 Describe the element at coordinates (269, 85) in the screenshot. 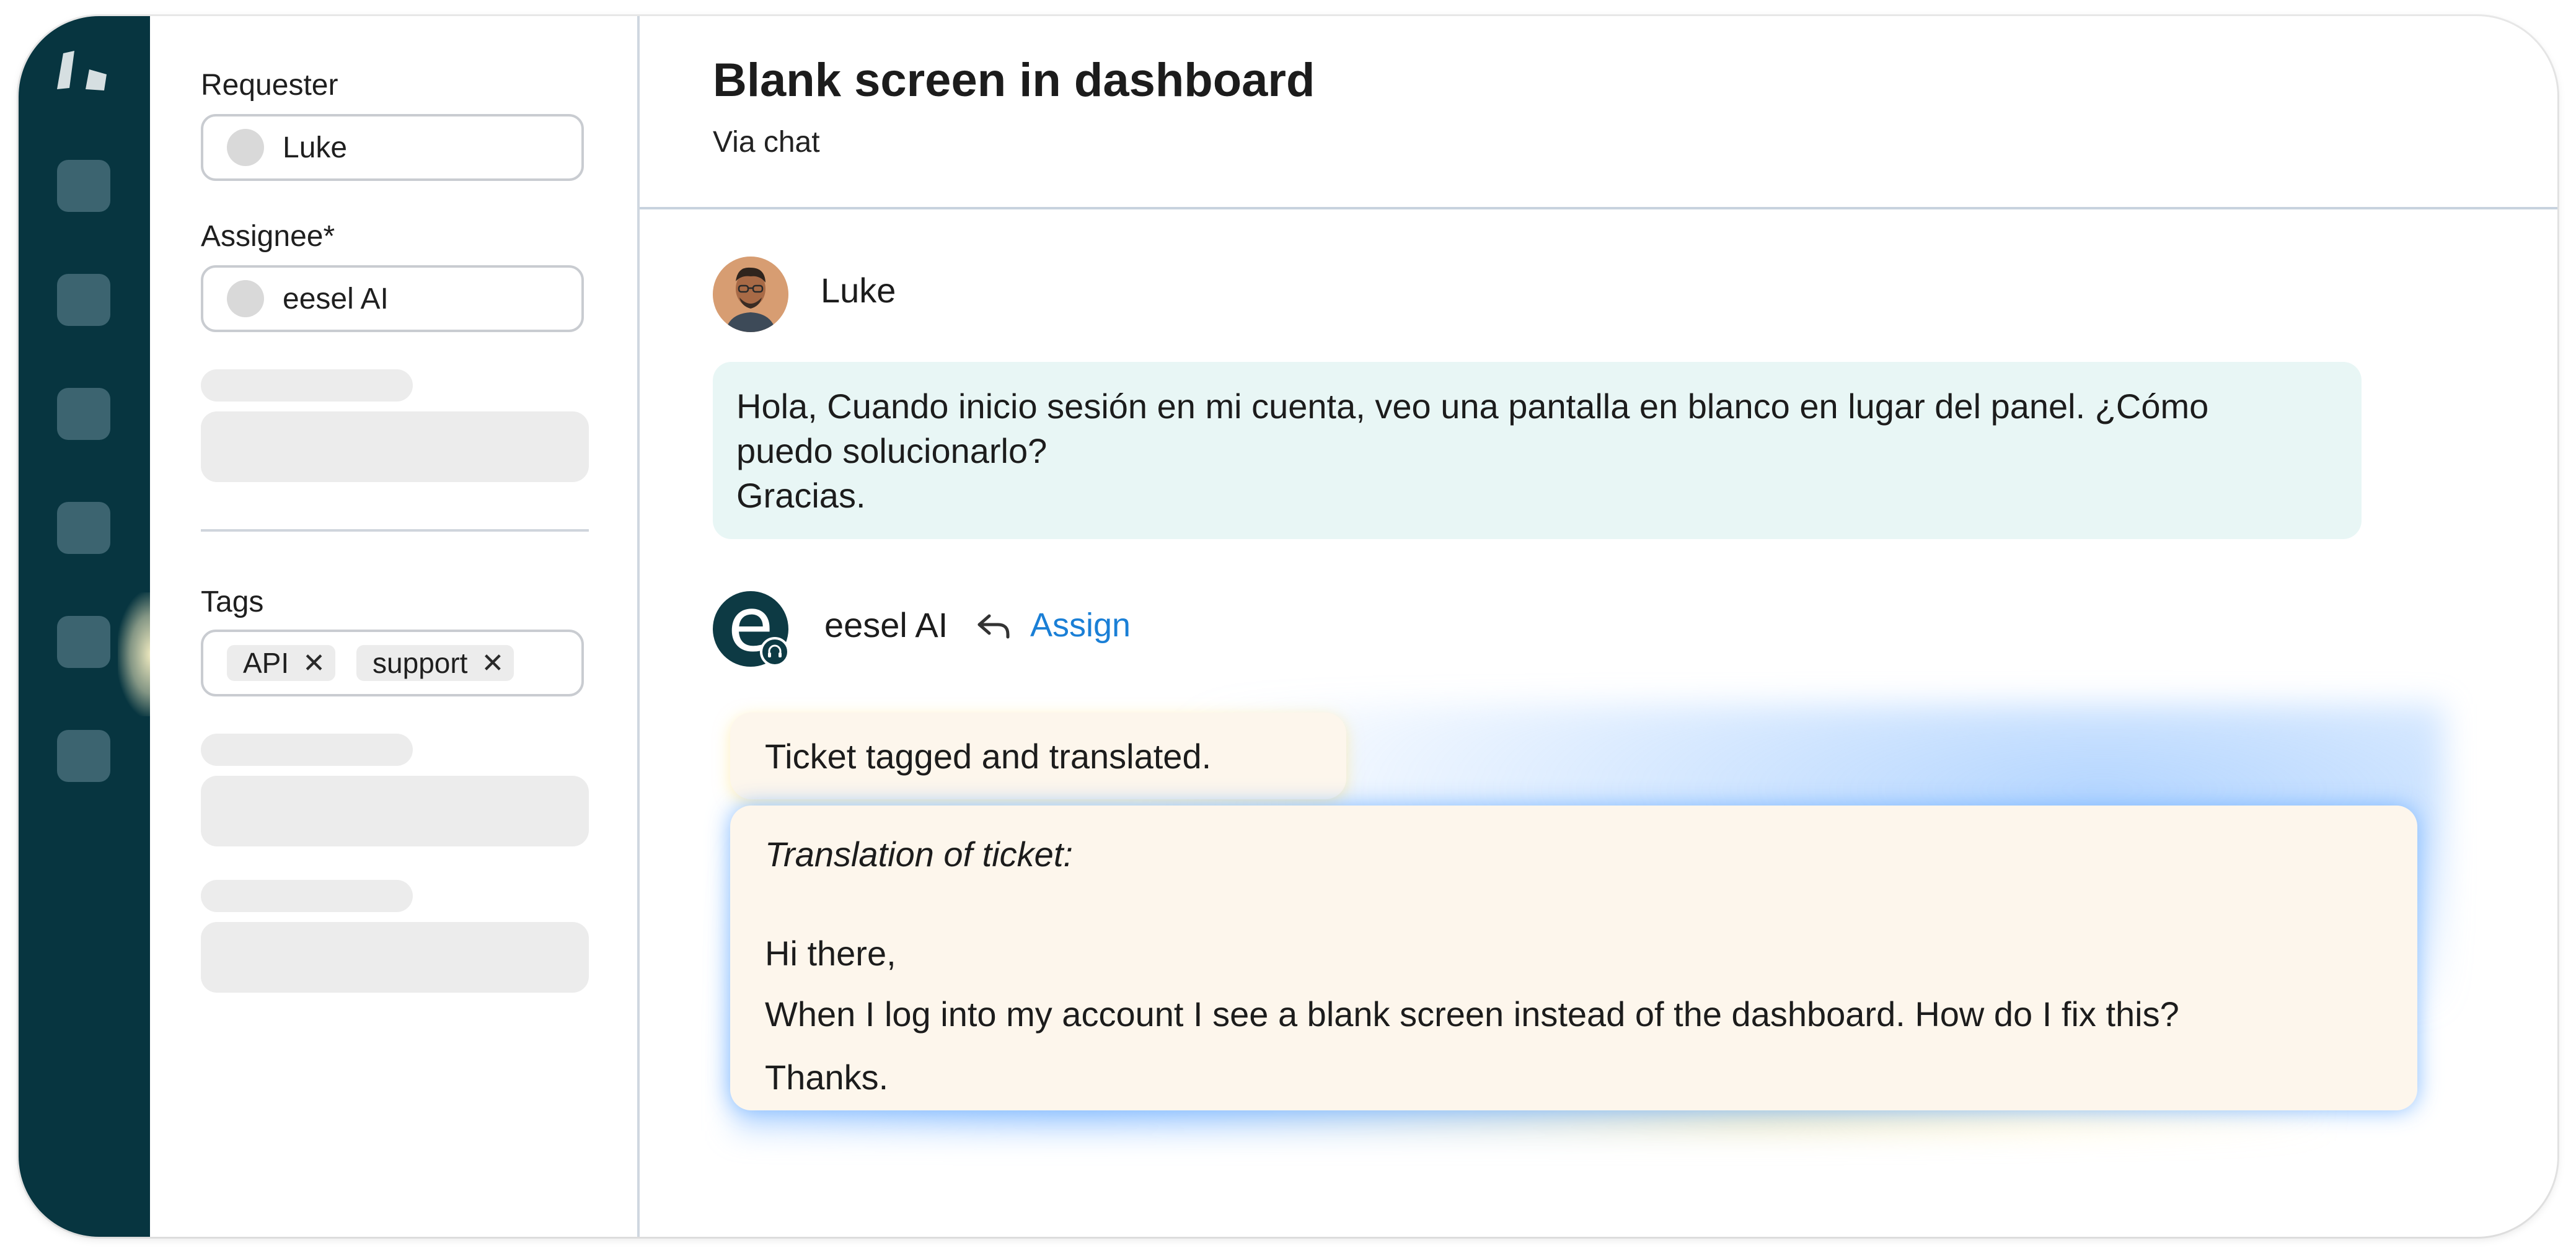

I see `requester-label: Requester` at that location.